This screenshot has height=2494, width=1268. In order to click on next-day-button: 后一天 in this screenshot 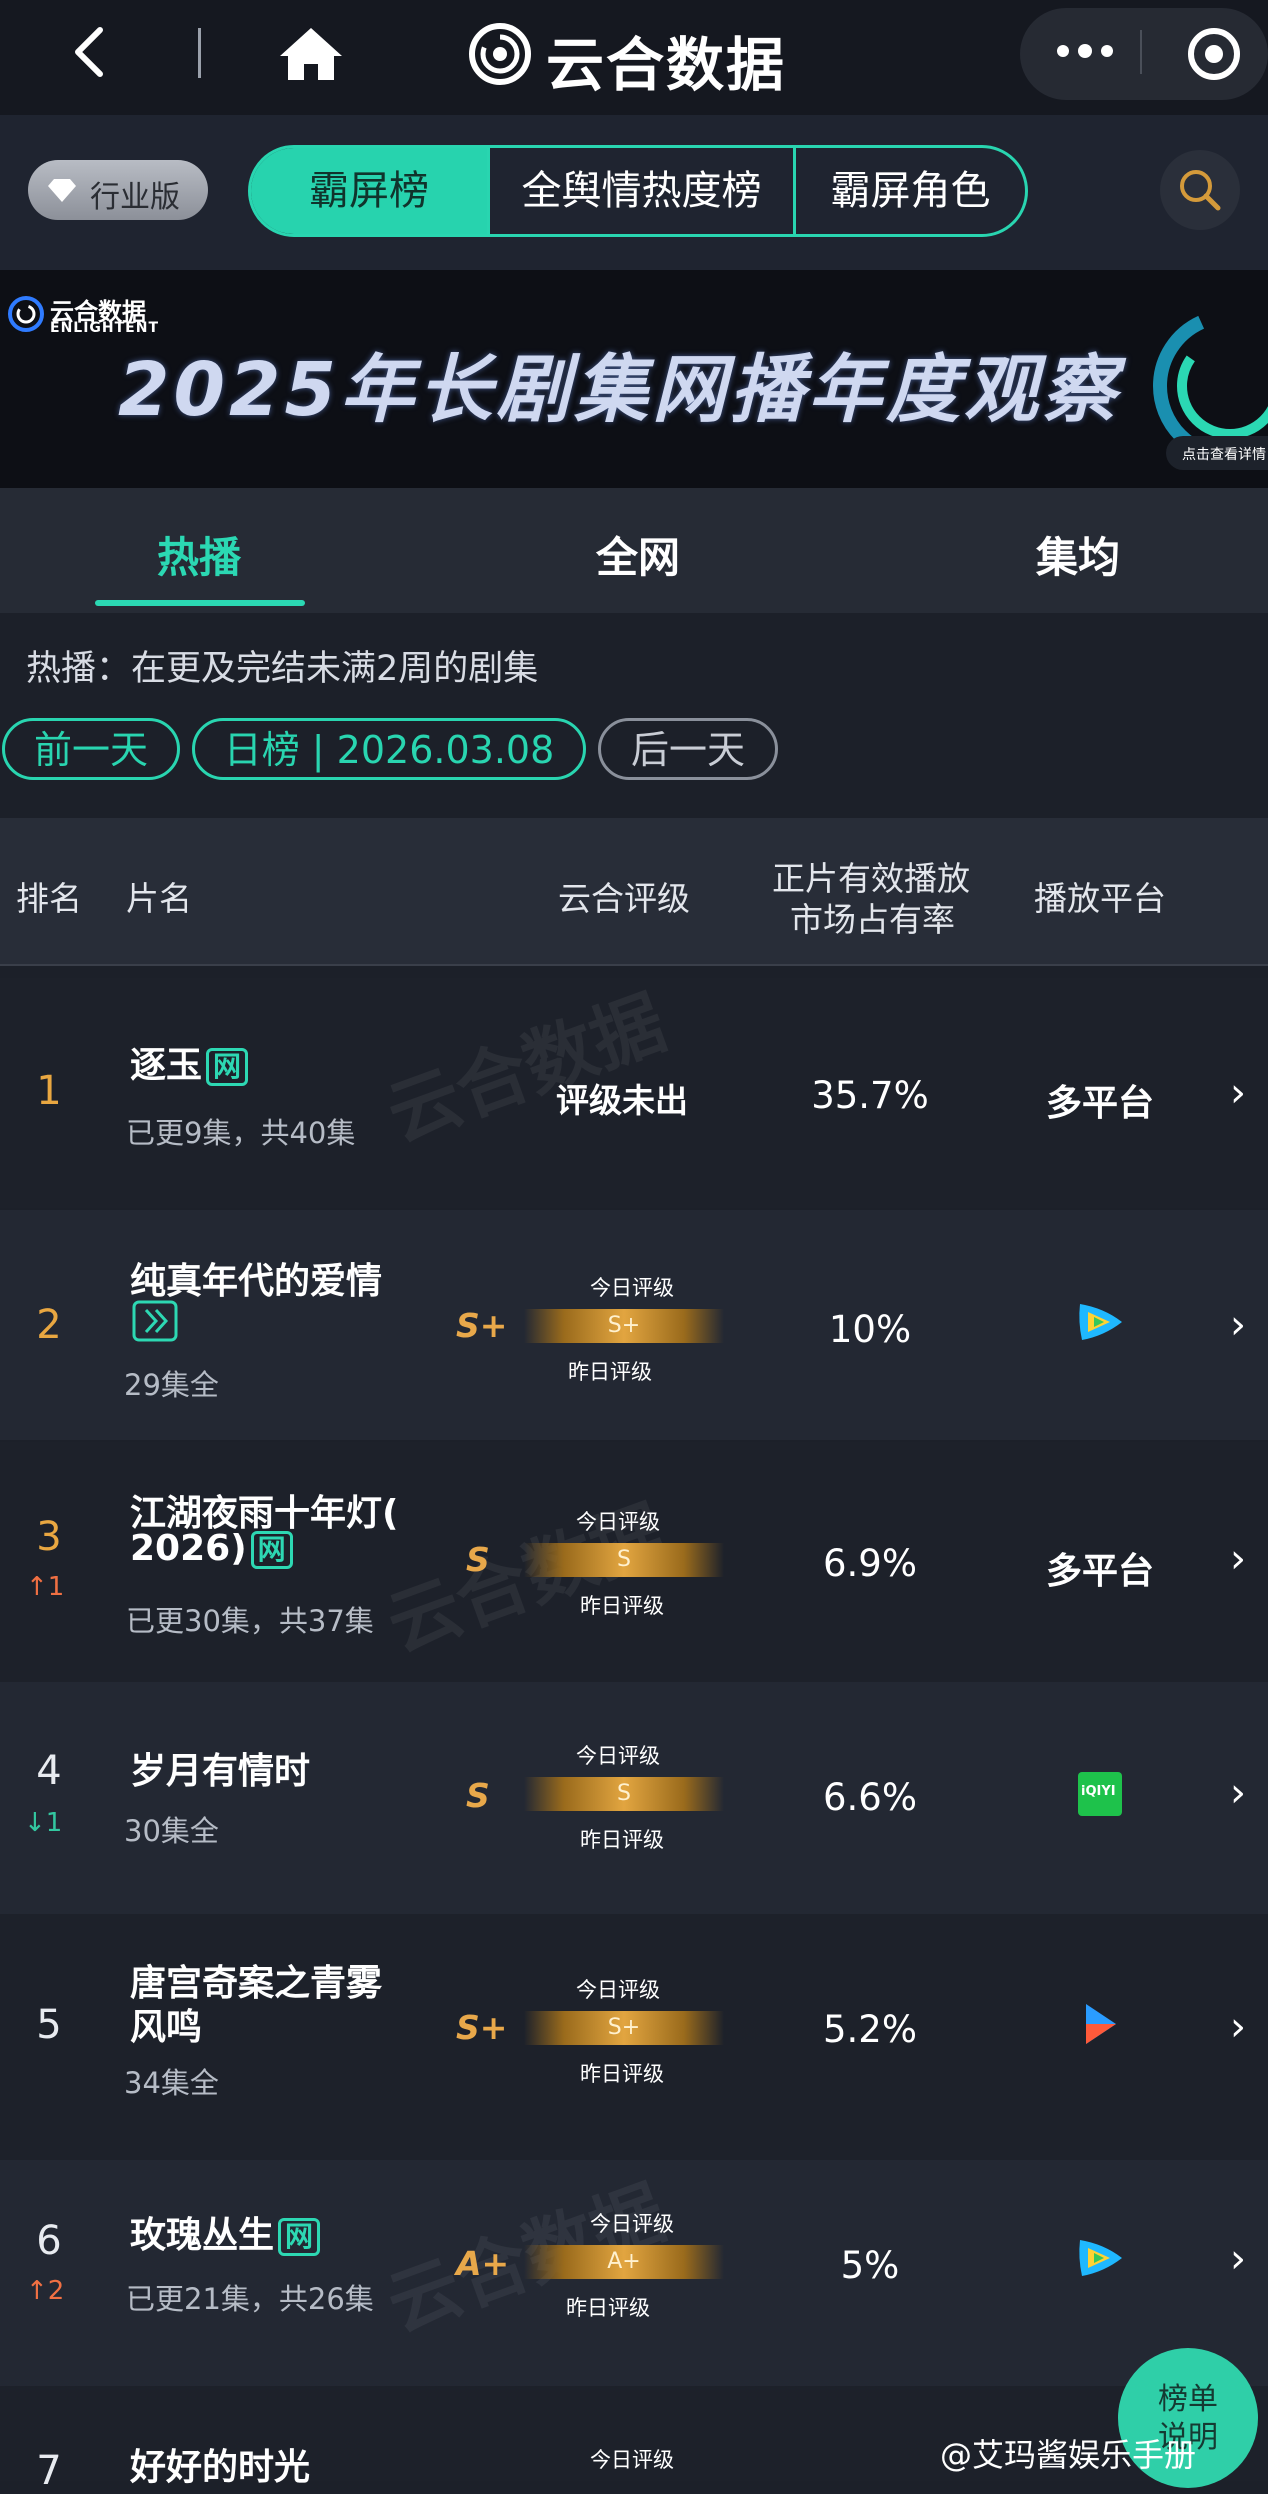, I will do `click(688, 749)`.